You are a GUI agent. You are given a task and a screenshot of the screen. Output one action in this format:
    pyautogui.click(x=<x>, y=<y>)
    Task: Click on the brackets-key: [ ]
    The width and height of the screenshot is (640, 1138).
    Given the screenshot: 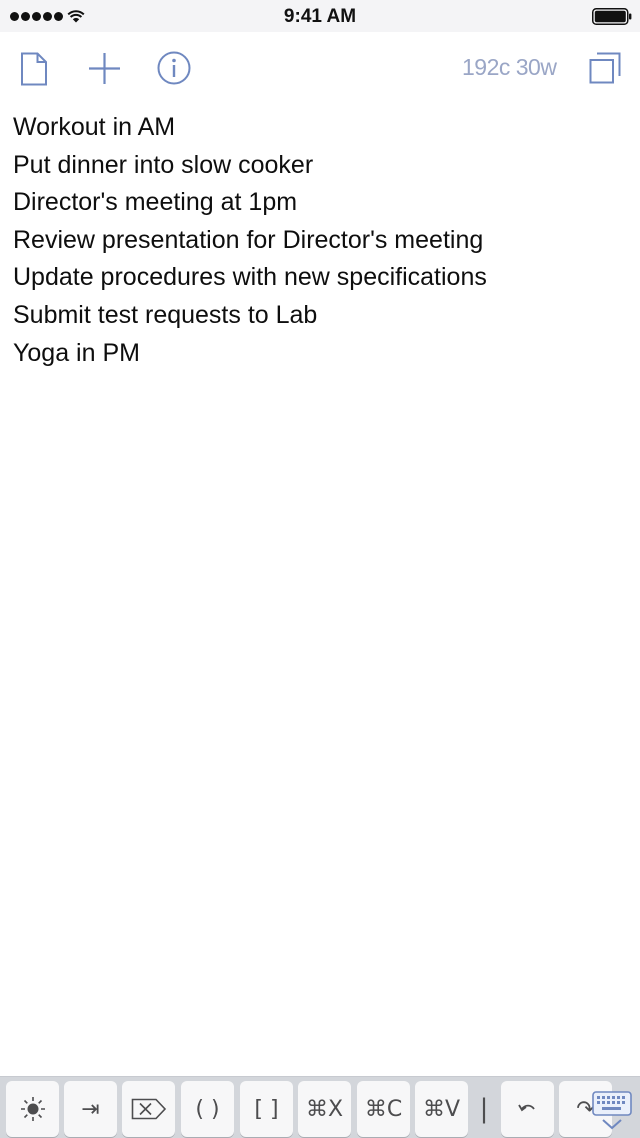 What is the action you would take?
    pyautogui.click(x=266, y=1109)
    